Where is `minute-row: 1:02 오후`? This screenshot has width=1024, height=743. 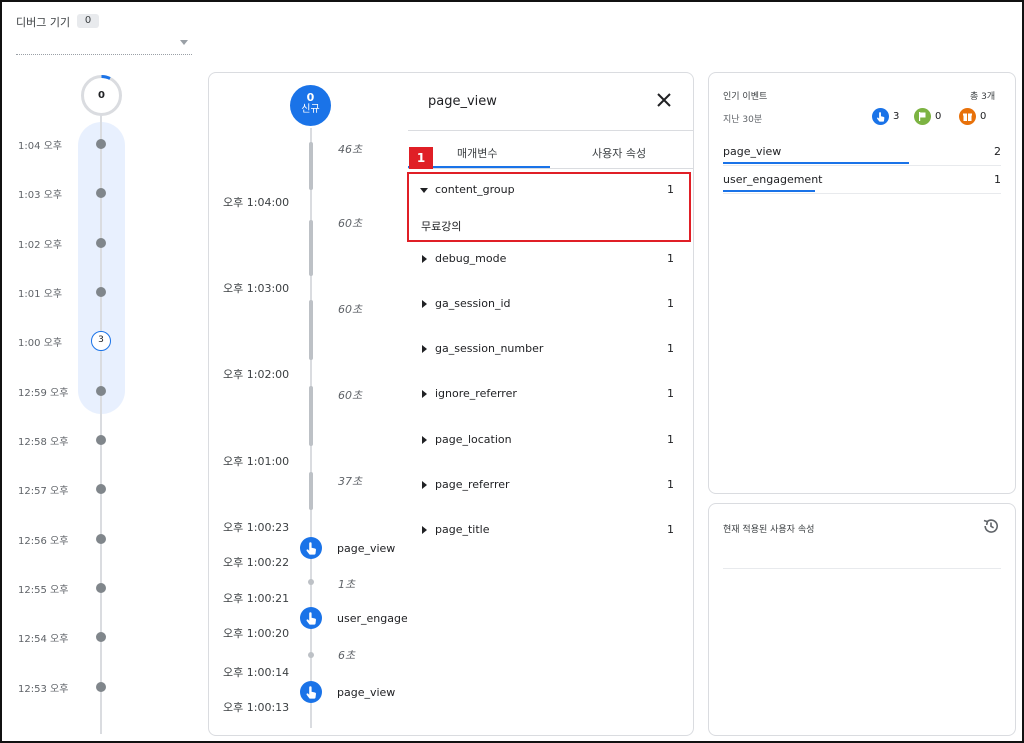 minute-row: 1:02 오후 is located at coordinates (102, 243).